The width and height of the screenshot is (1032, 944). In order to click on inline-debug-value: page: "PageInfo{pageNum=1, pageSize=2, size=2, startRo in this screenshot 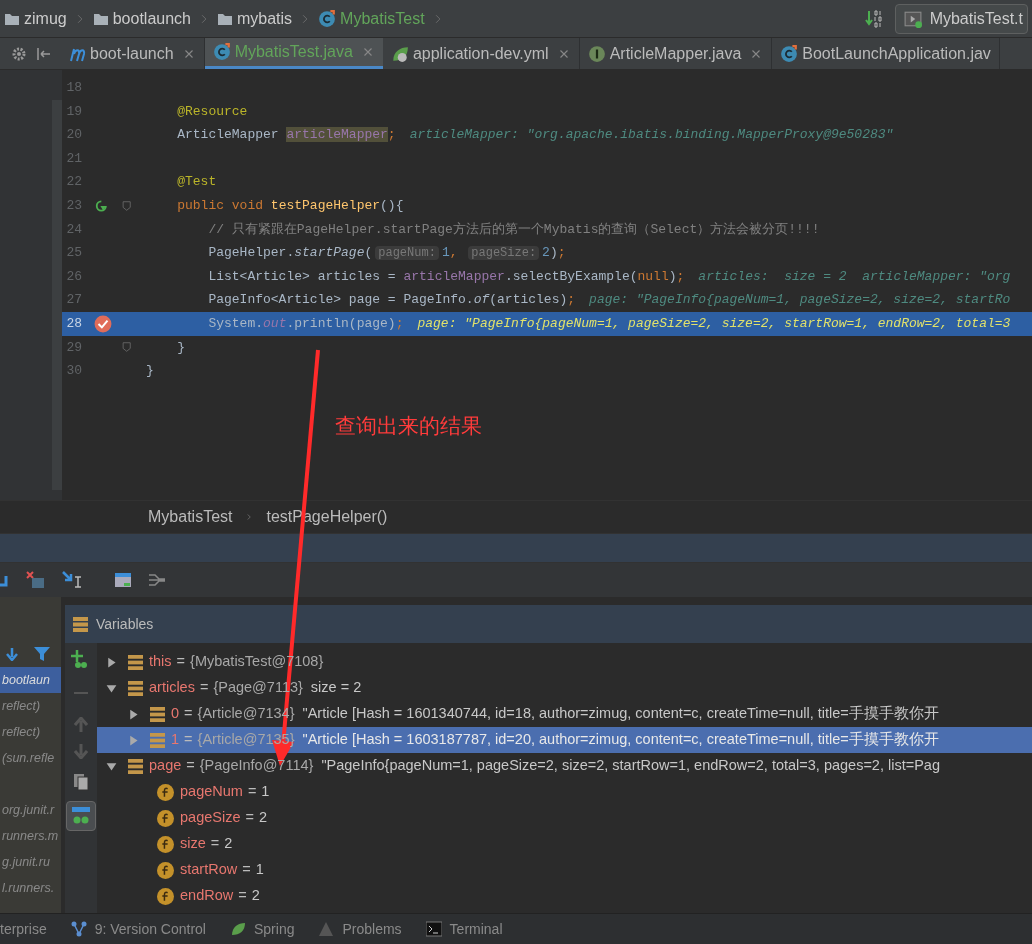, I will do `click(800, 300)`.